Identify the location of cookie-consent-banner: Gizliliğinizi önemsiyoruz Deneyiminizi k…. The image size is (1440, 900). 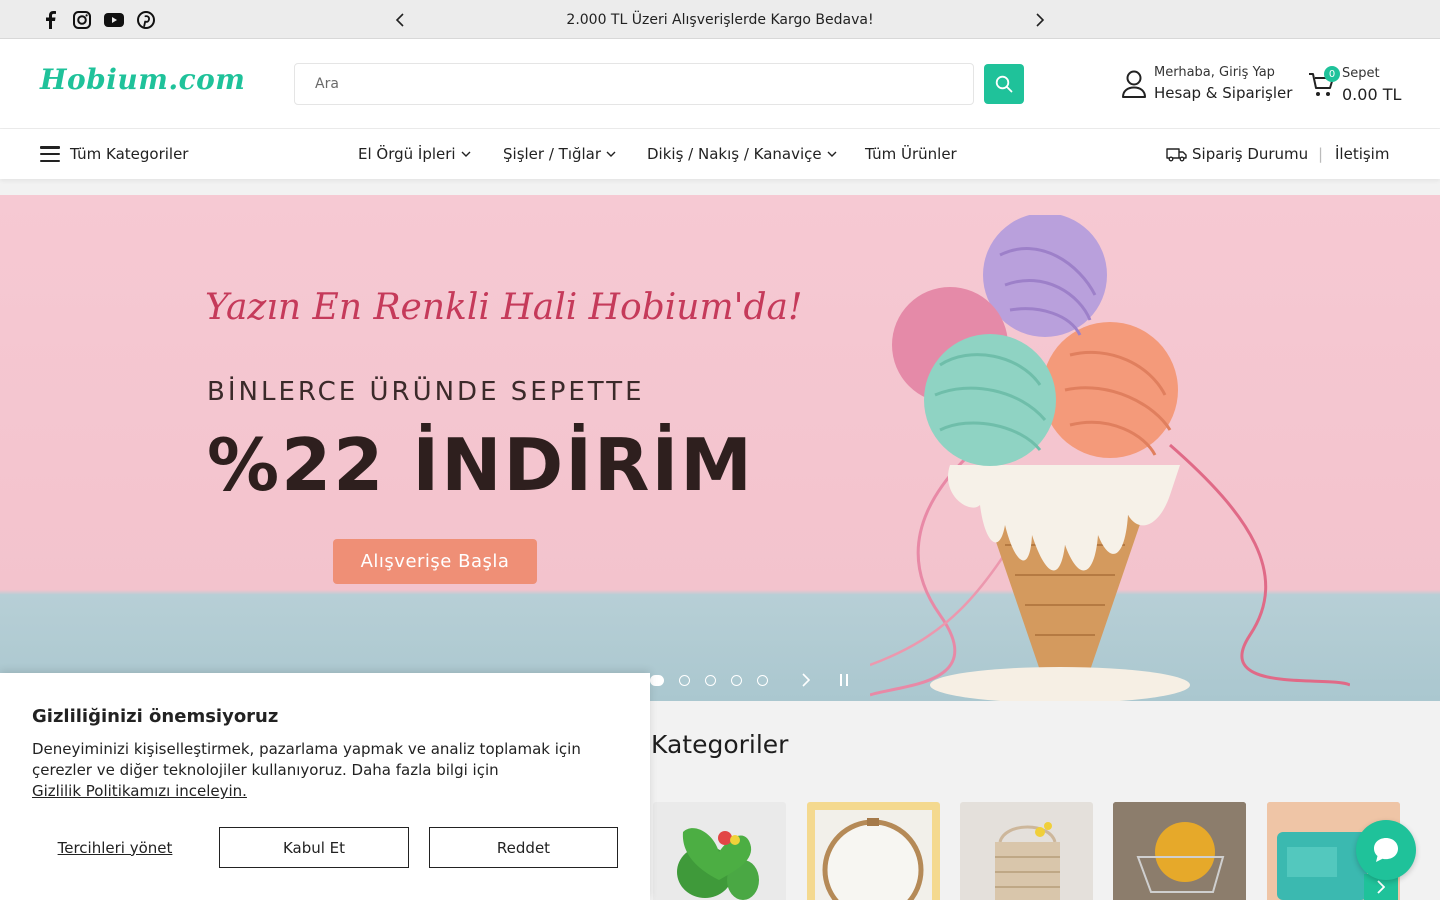
(325, 786).